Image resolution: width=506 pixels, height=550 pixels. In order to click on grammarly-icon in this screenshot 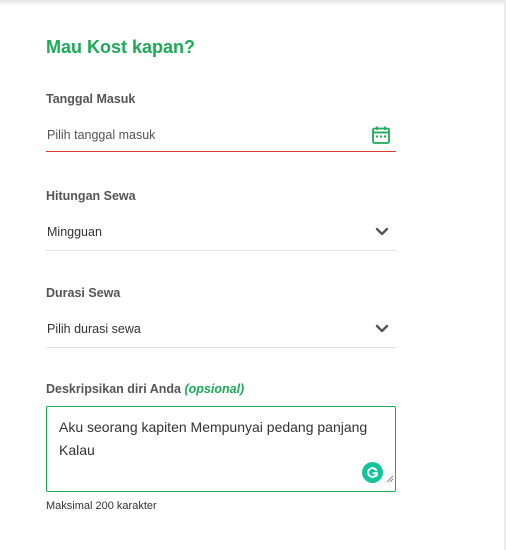, I will do `click(372, 472)`.